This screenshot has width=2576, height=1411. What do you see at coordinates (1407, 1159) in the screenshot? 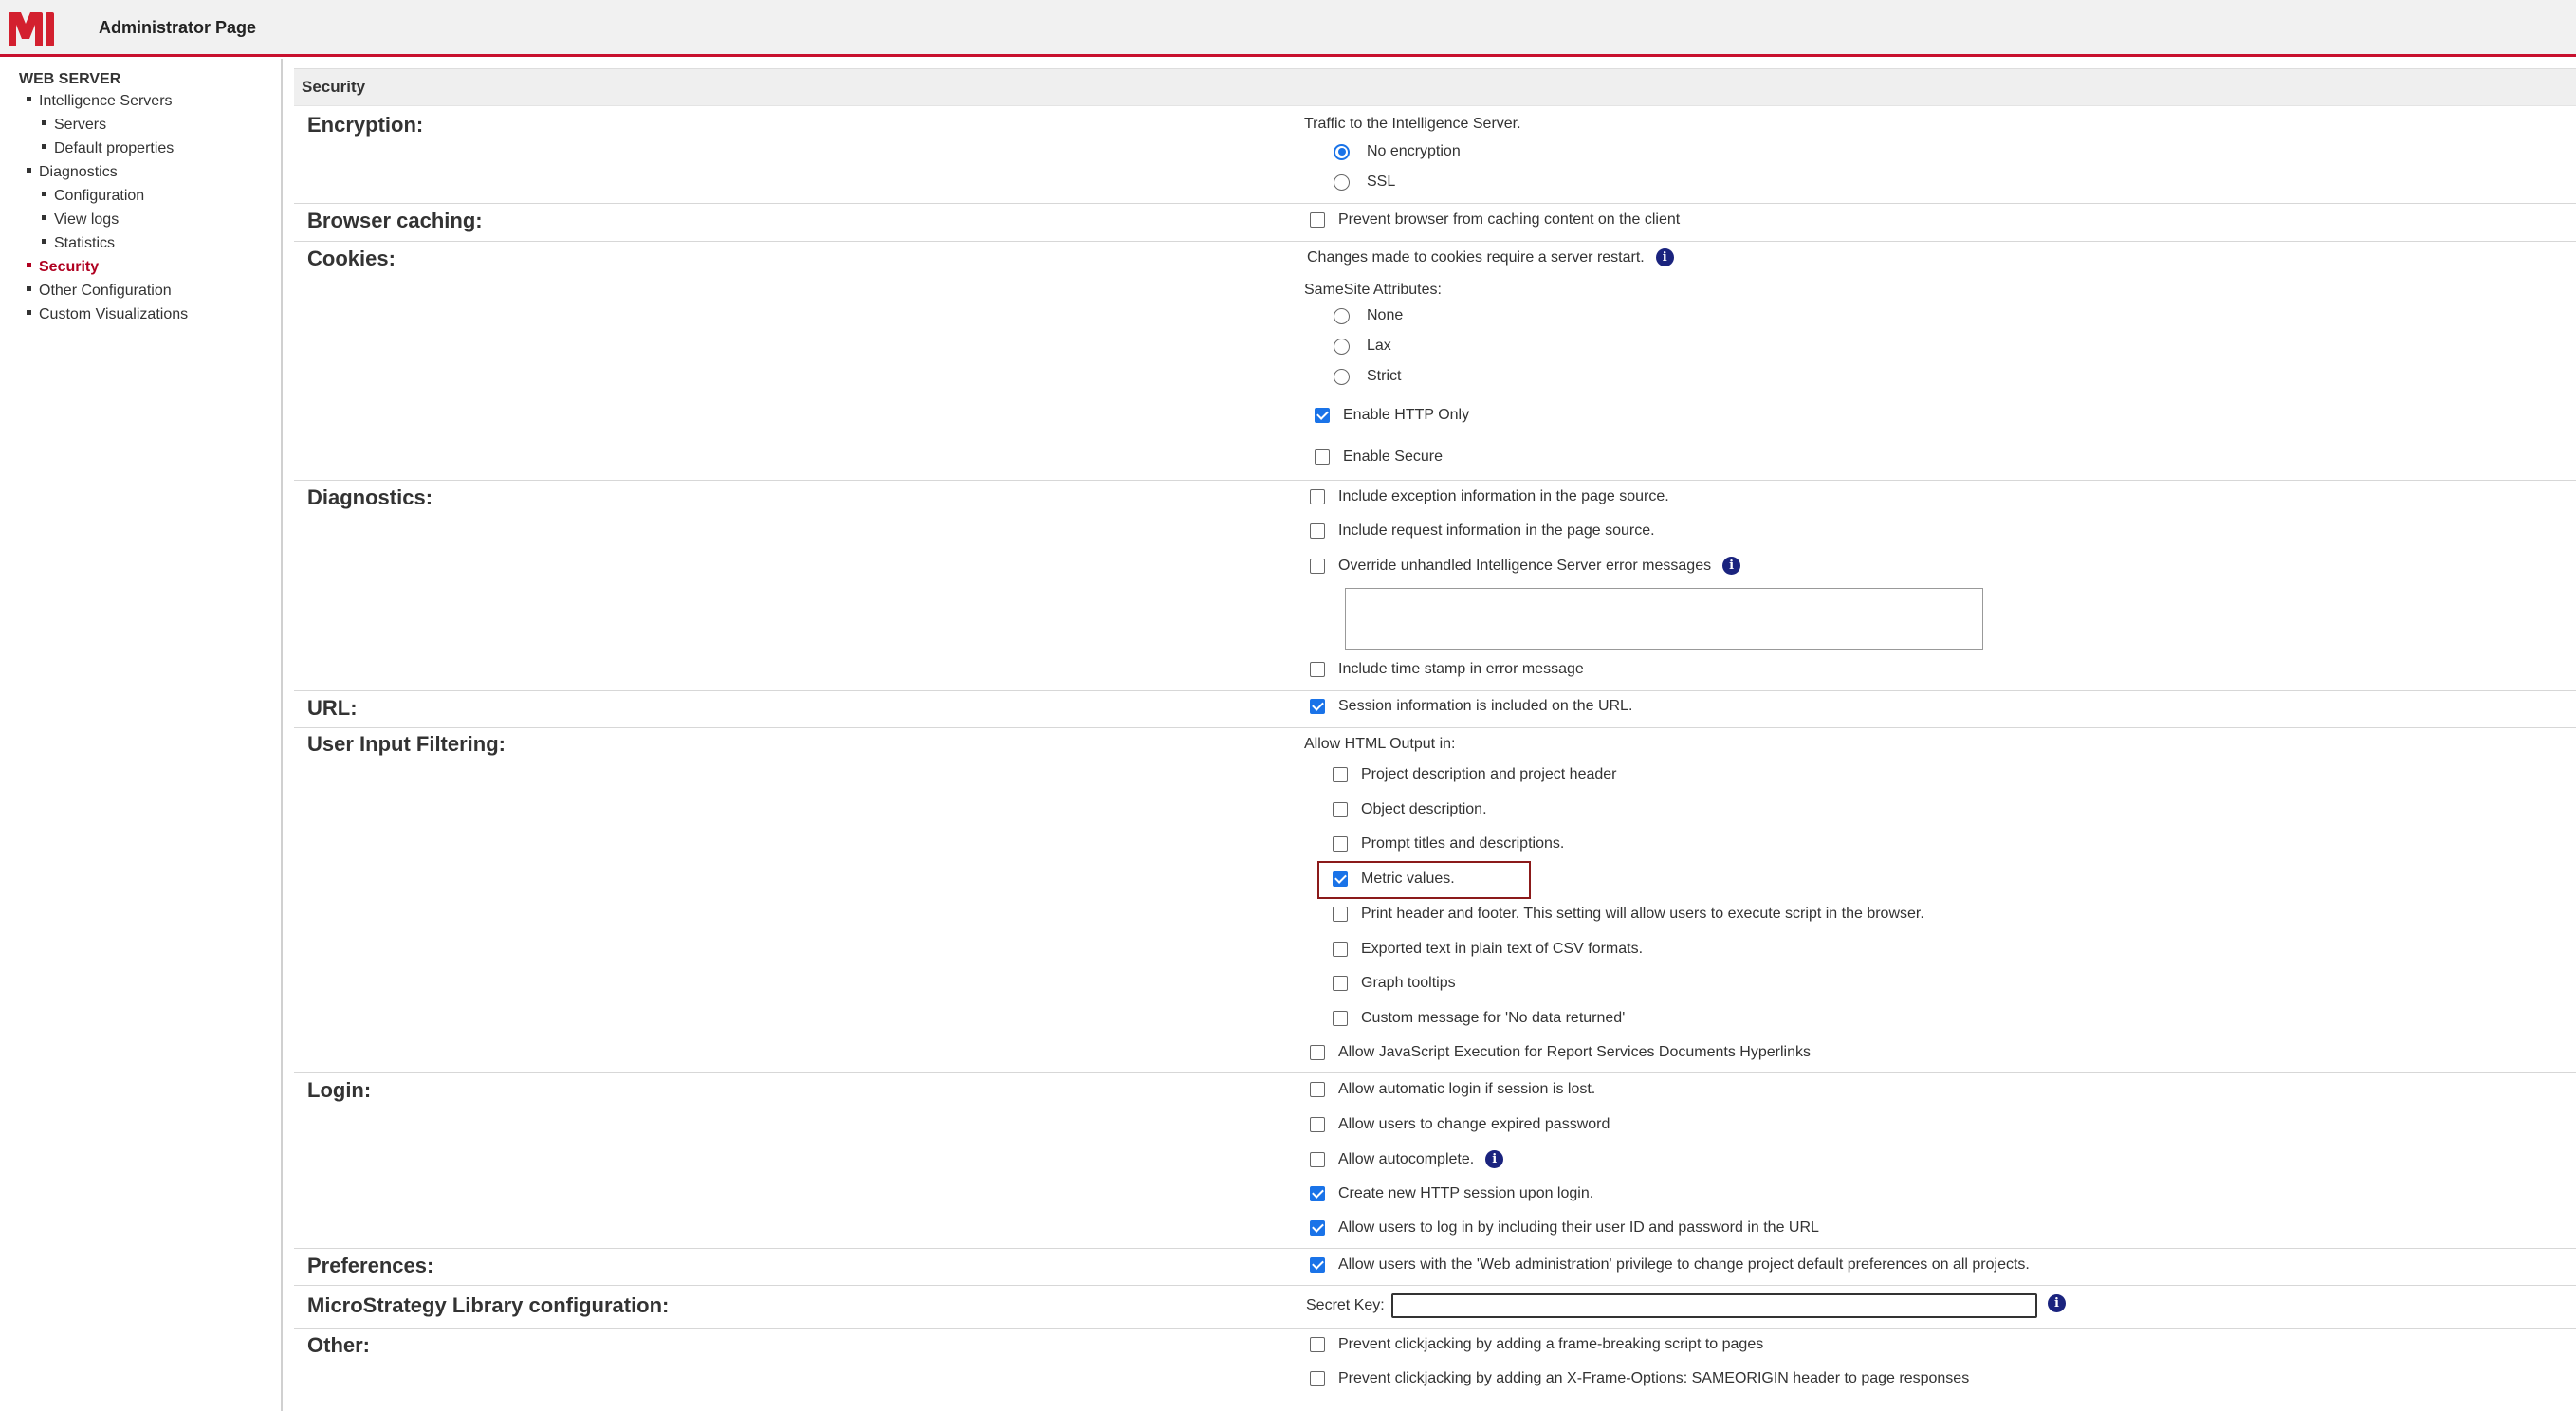
I see `checkbox-allow-autocomplete: Allow autocomplete. i` at bounding box center [1407, 1159].